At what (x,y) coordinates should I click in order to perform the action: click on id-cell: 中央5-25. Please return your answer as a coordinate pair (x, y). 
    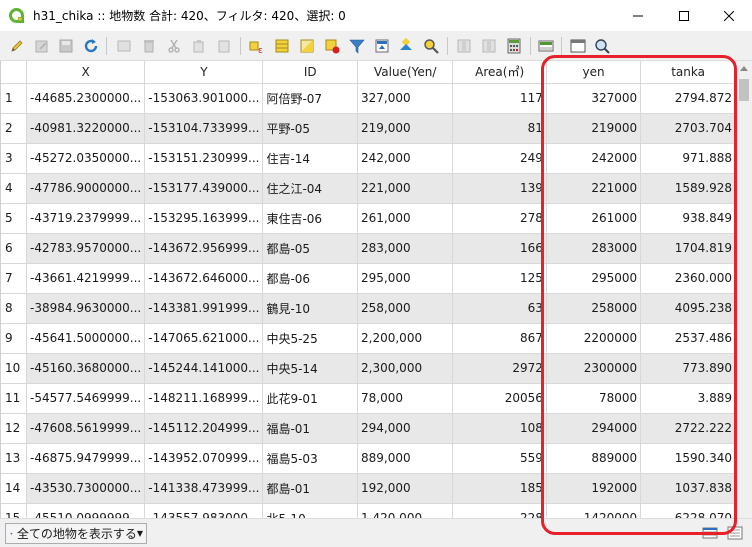
    Looking at the image, I should click on (310, 338).